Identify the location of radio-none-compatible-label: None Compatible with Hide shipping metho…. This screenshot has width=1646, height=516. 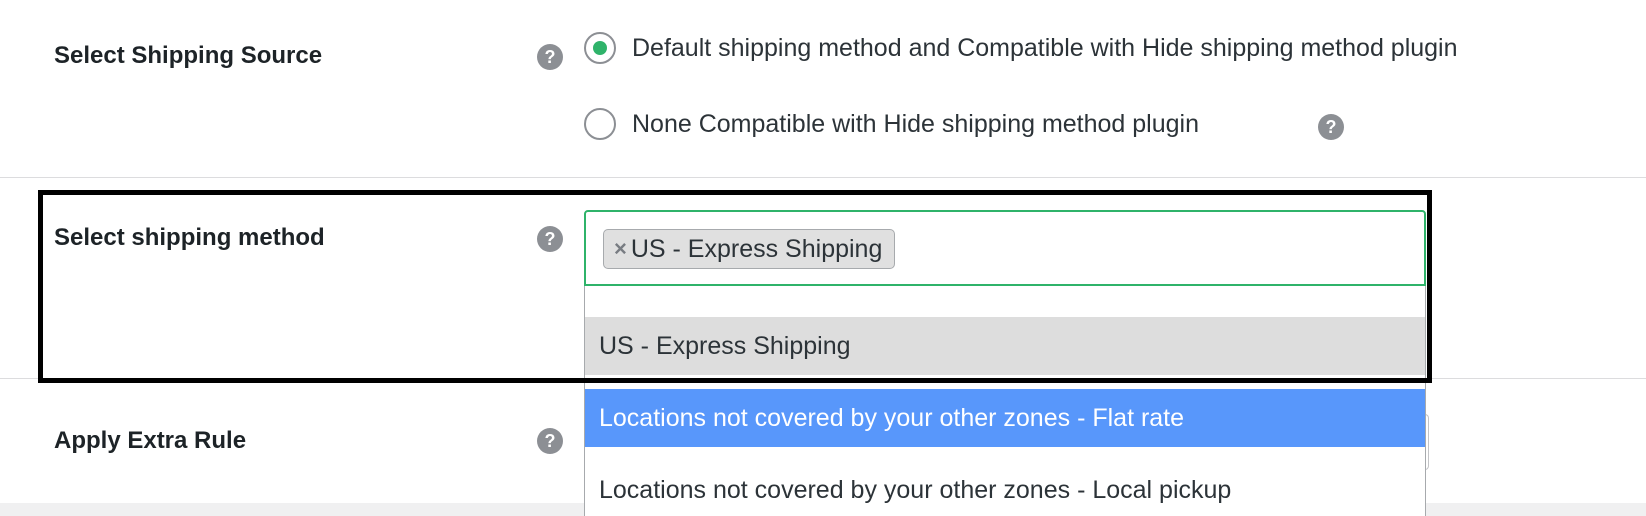
(915, 124).